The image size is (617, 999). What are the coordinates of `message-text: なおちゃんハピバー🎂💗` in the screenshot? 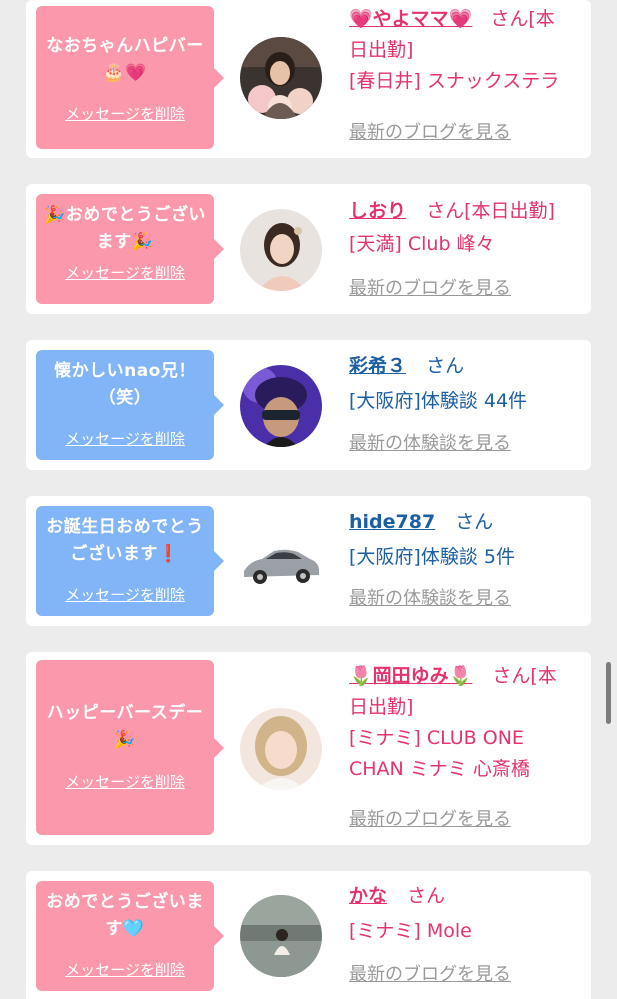 It's located at (125, 53).